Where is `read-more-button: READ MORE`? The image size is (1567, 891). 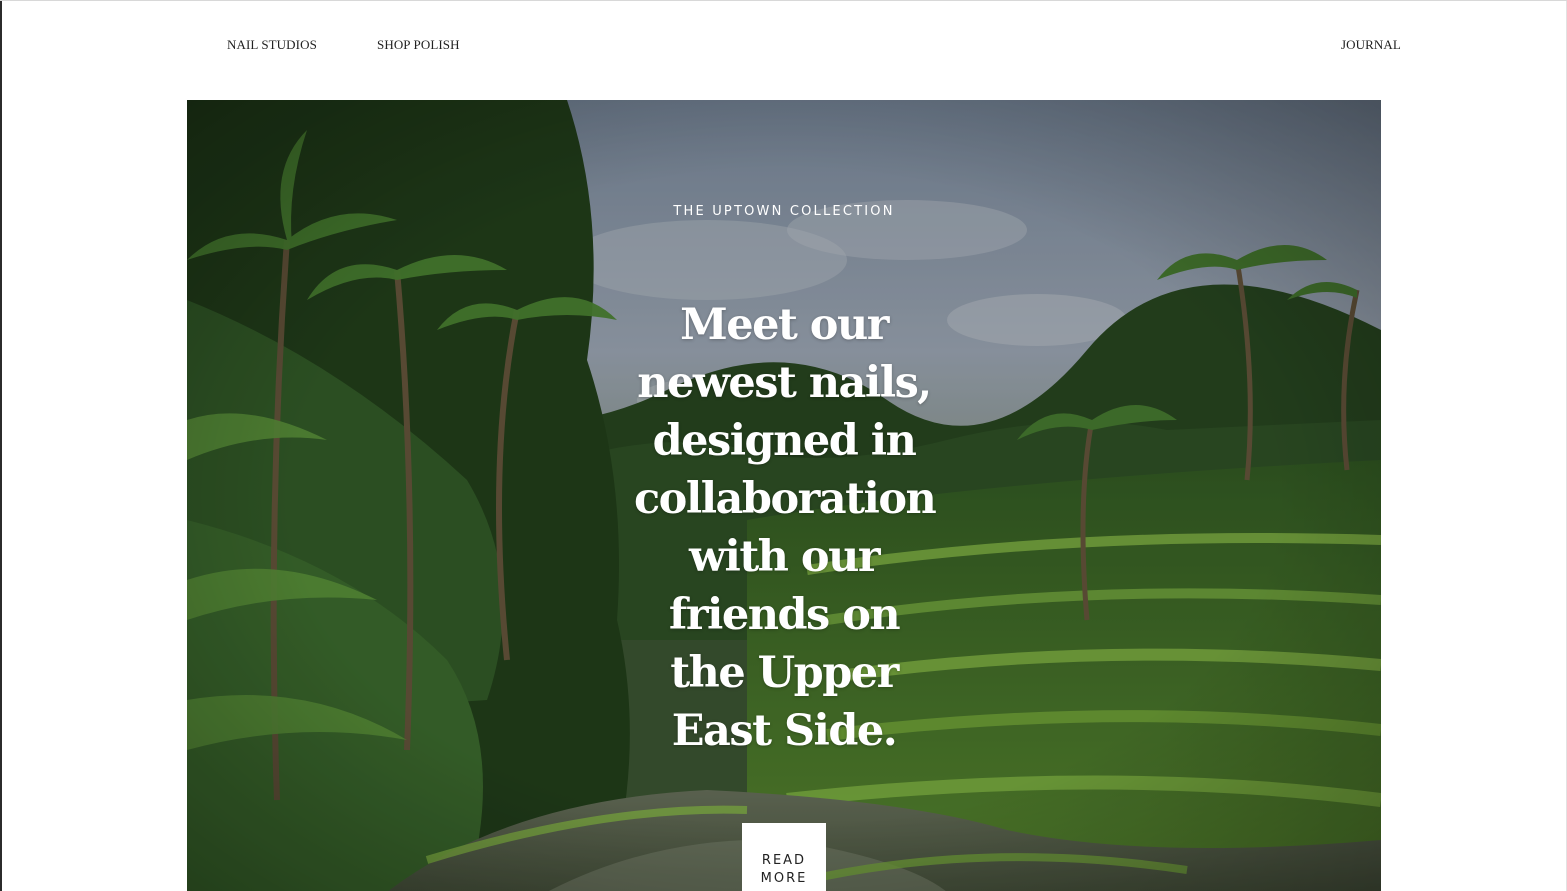 read-more-button: READ MORE is located at coordinates (784, 857).